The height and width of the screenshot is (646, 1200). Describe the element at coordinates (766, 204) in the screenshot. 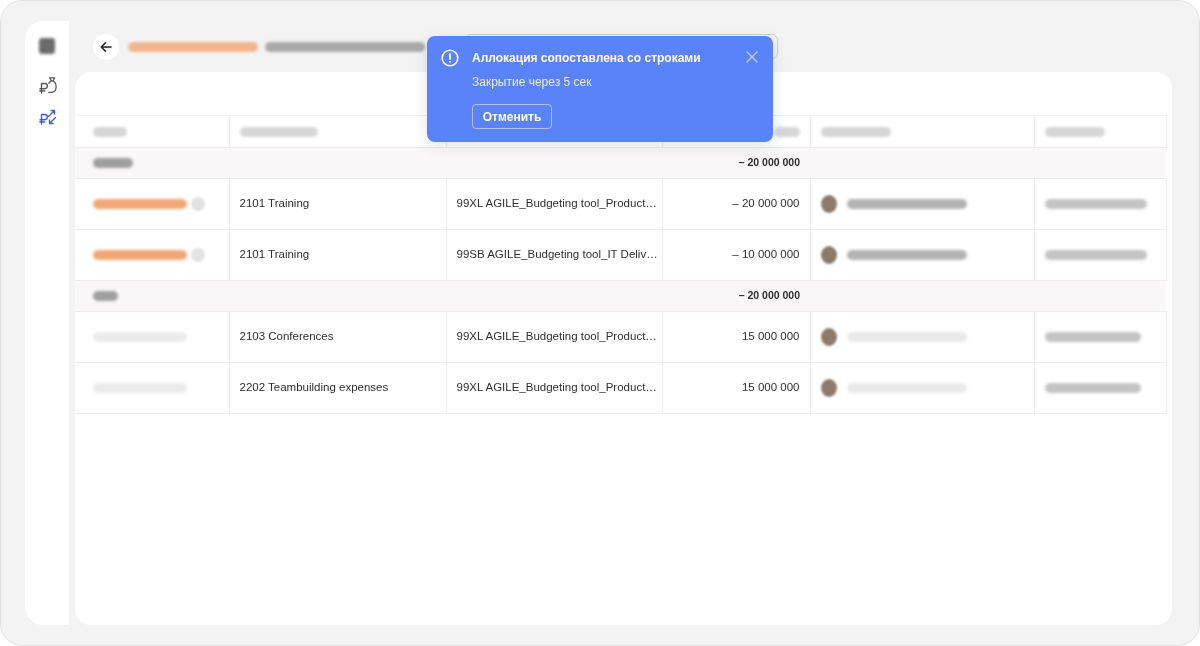

I see `amount-text: – 20 000 000` at that location.